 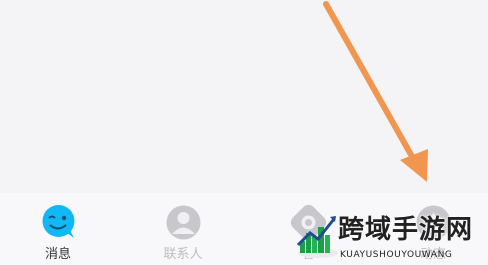 I want to click on tab-messages: 消息, so click(x=58, y=229).